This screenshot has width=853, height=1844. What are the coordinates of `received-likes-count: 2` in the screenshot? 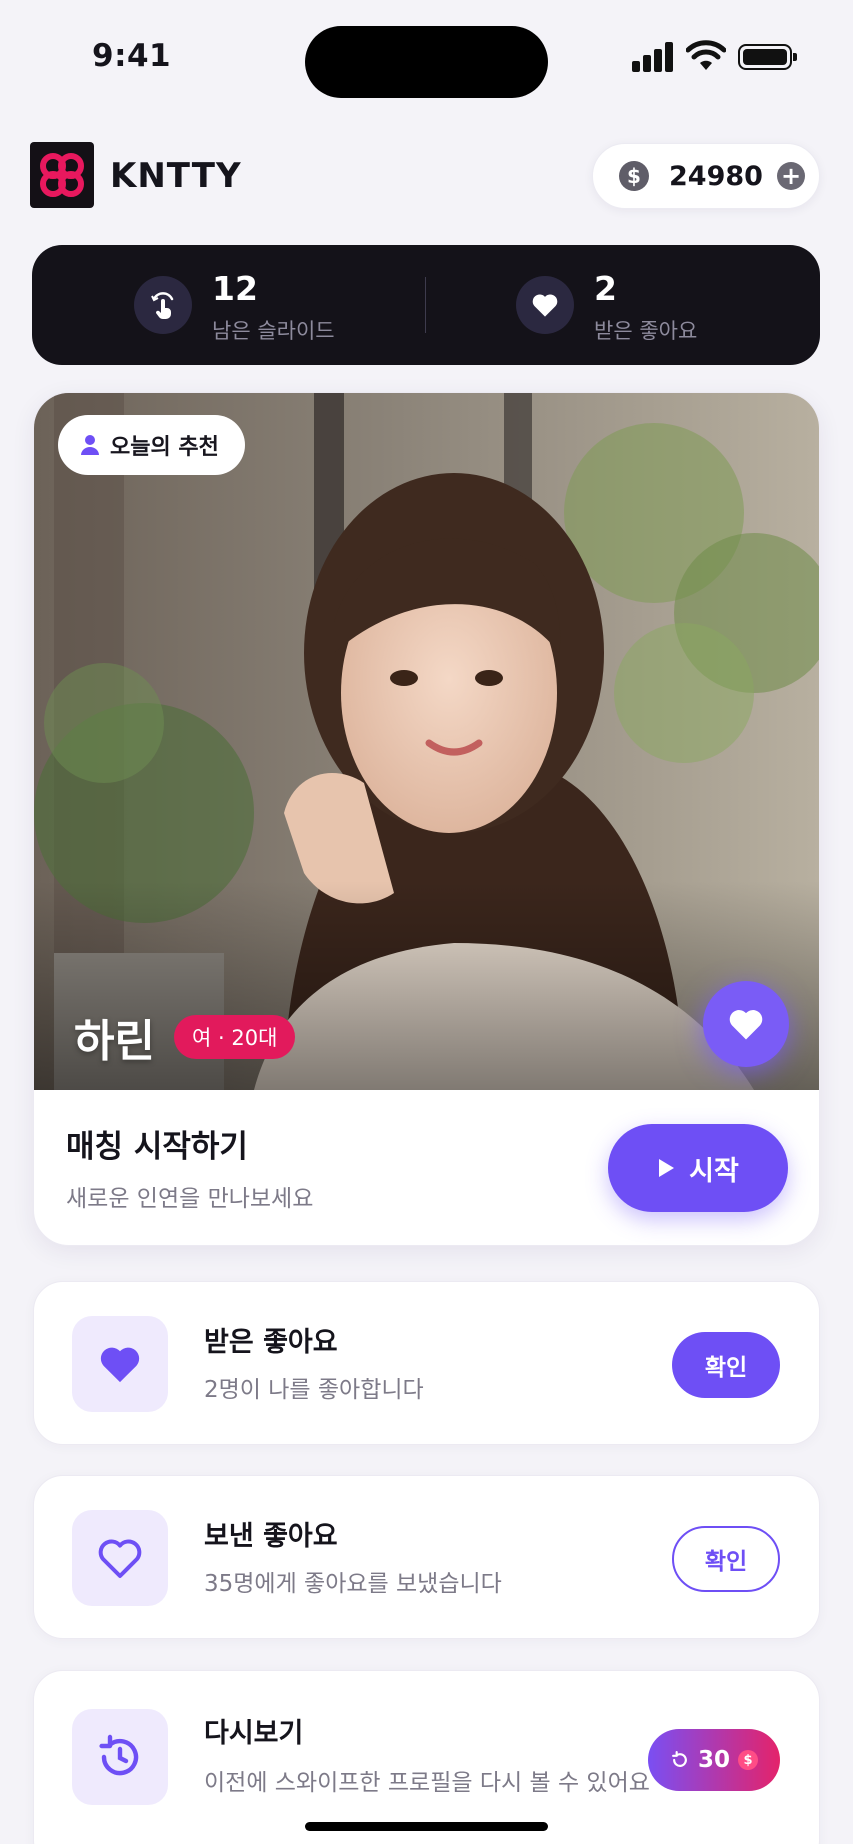 It's located at (605, 288).